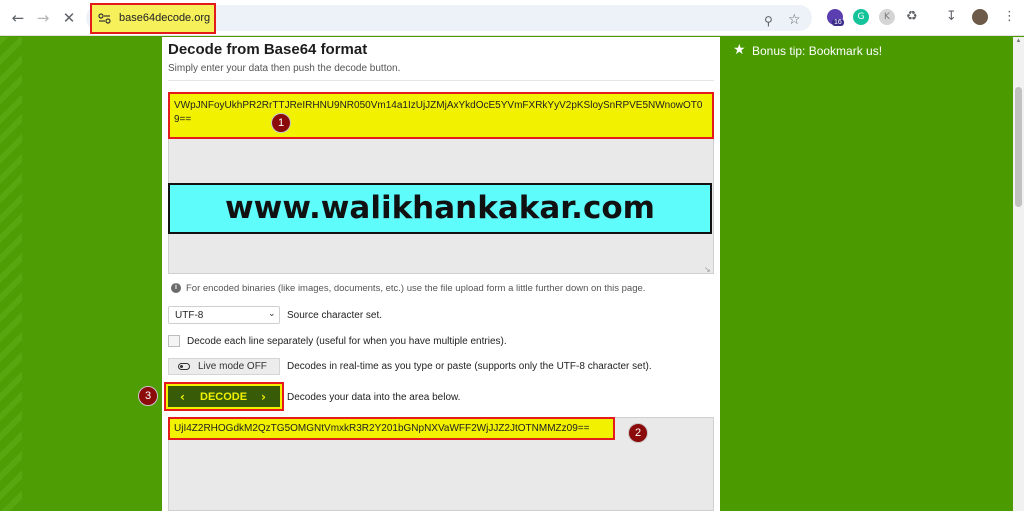 The height and width of the screenshot is (511, 1024). I want to click on decode-button: ‹ DECODE ›, so click(224, 396).